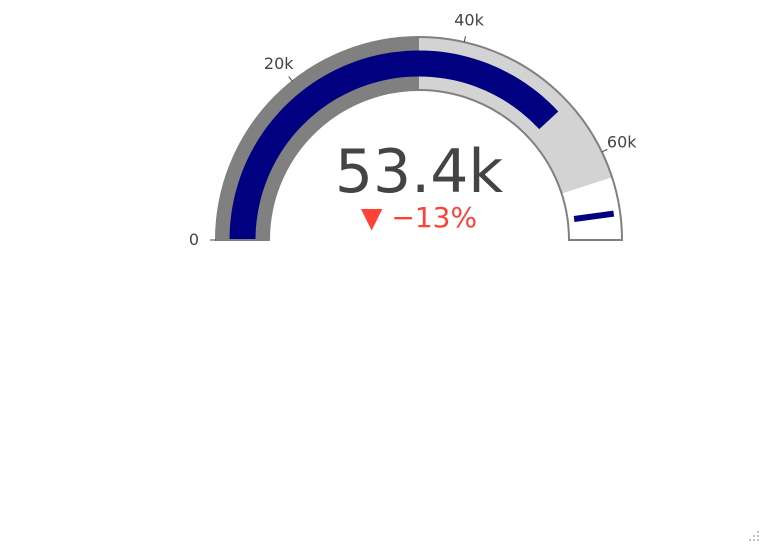  I want to click on gauge-threshold-line, so click(594, 216).